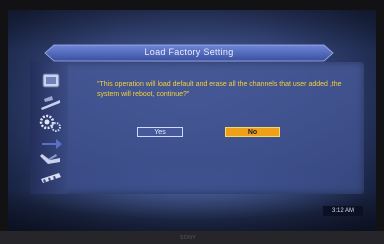  I want to click on satellite-dish-icon, so click(51, 103).